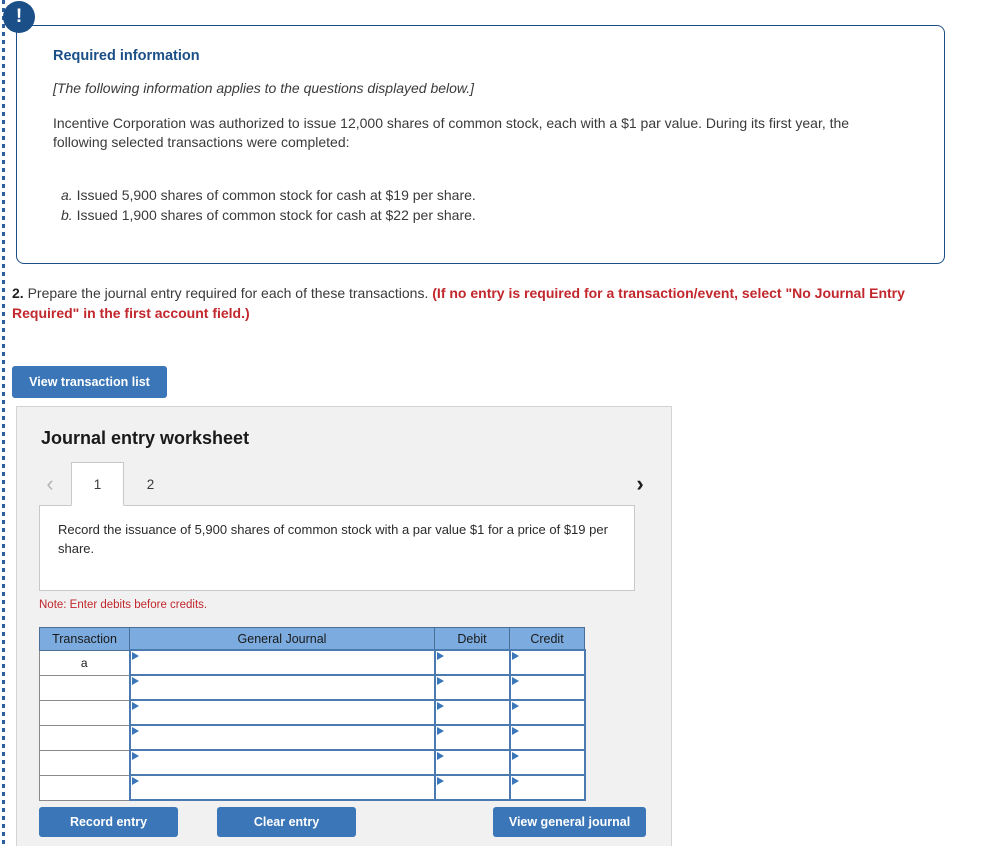  What do you see at coordinates (97, 484) in the screenshot?
I see `worksheet-tab-1: 1` at bounding box center [97, 484].